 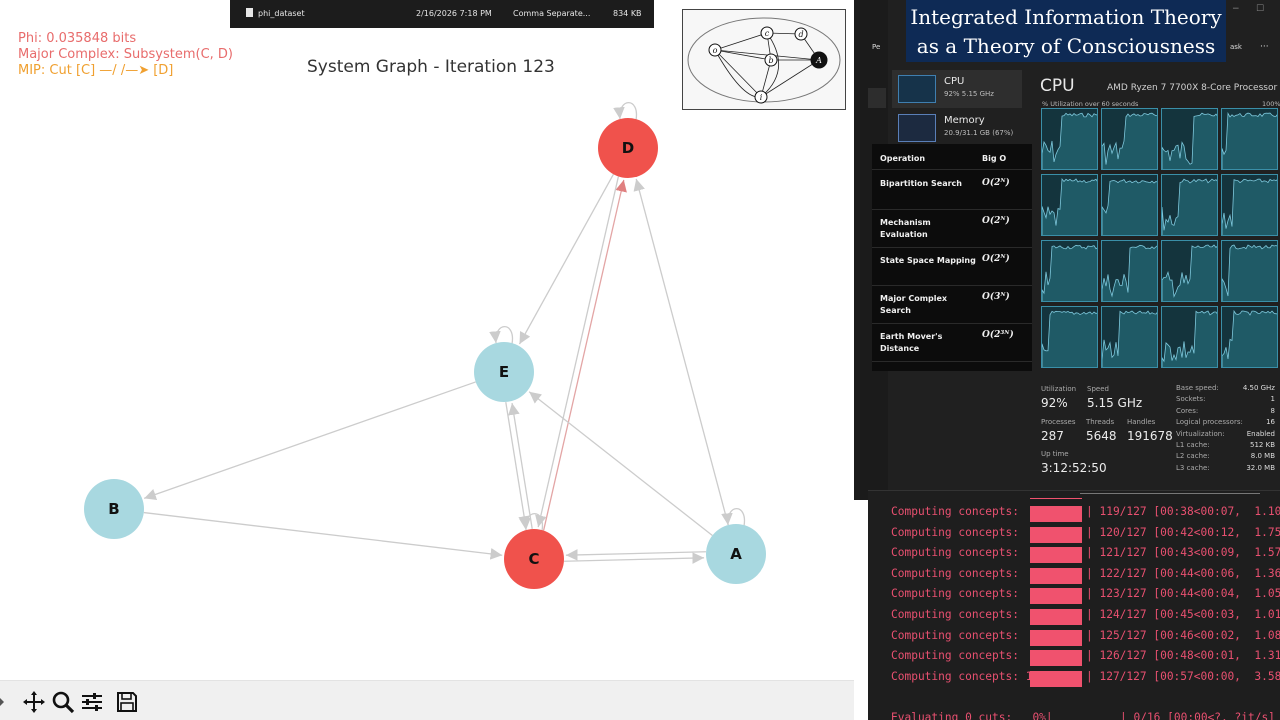 I want to click on terminal-progress-stats: | 119/127 [00:38<00:07, 1.10it/s], so click(x=1183, y=511).